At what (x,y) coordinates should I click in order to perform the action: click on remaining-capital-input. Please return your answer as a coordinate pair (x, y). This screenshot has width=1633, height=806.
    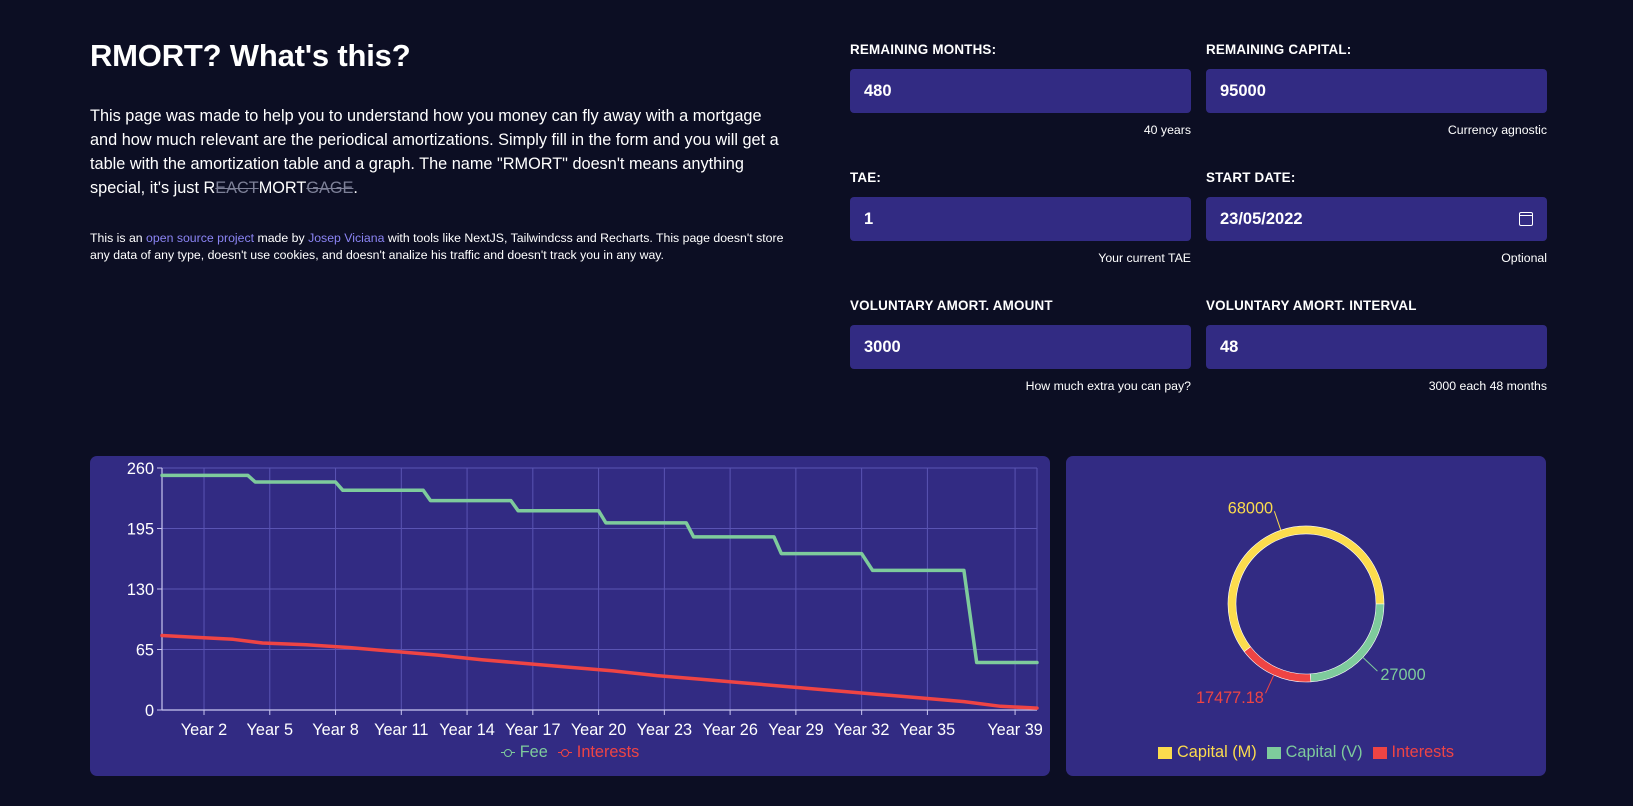
    Looking at the image, I should click on (1376, 91).